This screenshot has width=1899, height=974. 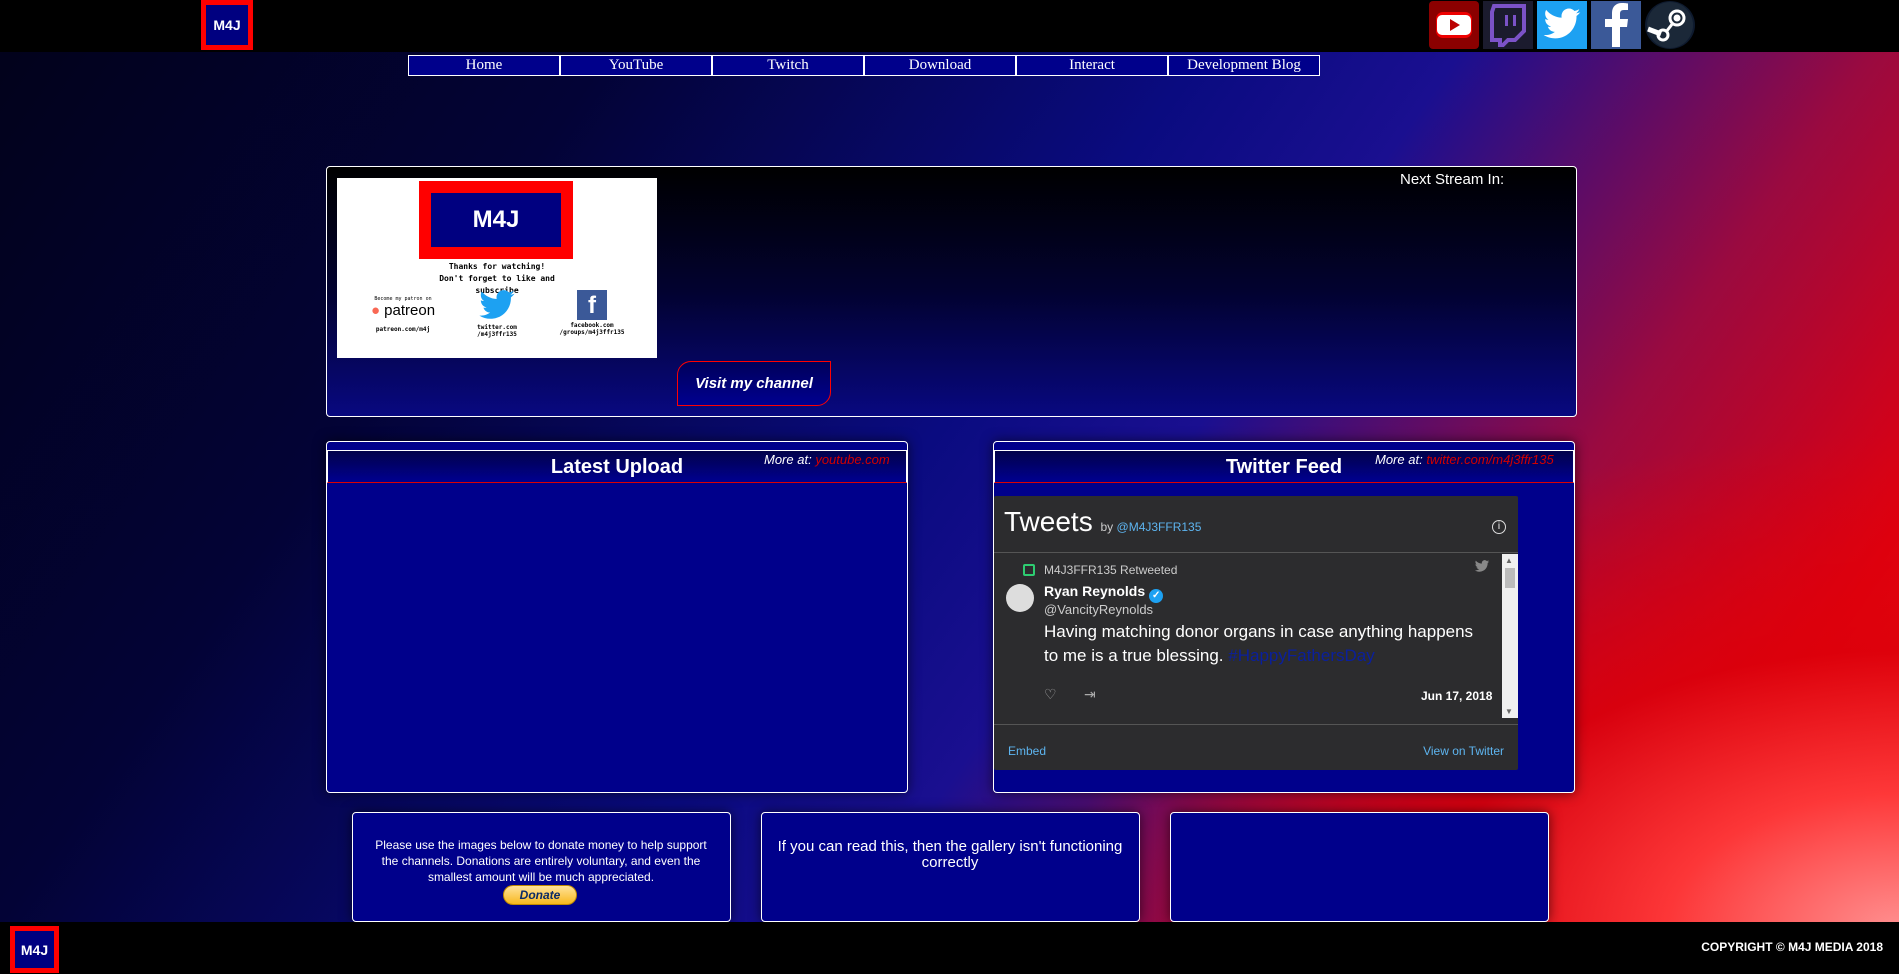 What do you see at coordinates (1103, 521) in the screenshot?
I see `tweets-heading: Tweets by @M4J3FFR135` at bounding box center [1103, 521].